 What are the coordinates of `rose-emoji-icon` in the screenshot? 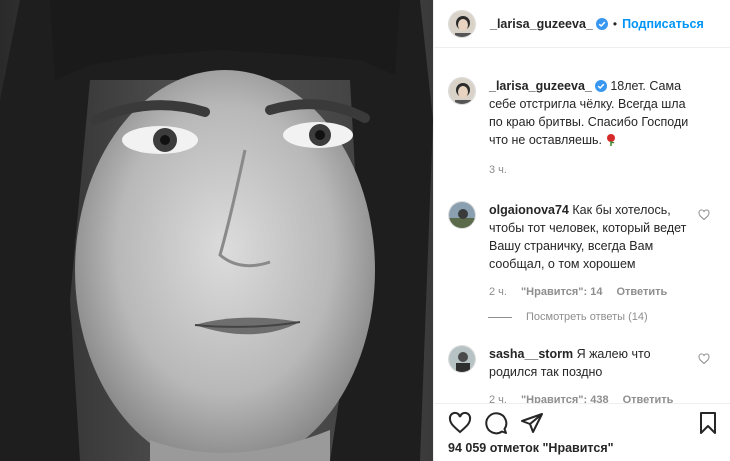 It's located at (611, 139).